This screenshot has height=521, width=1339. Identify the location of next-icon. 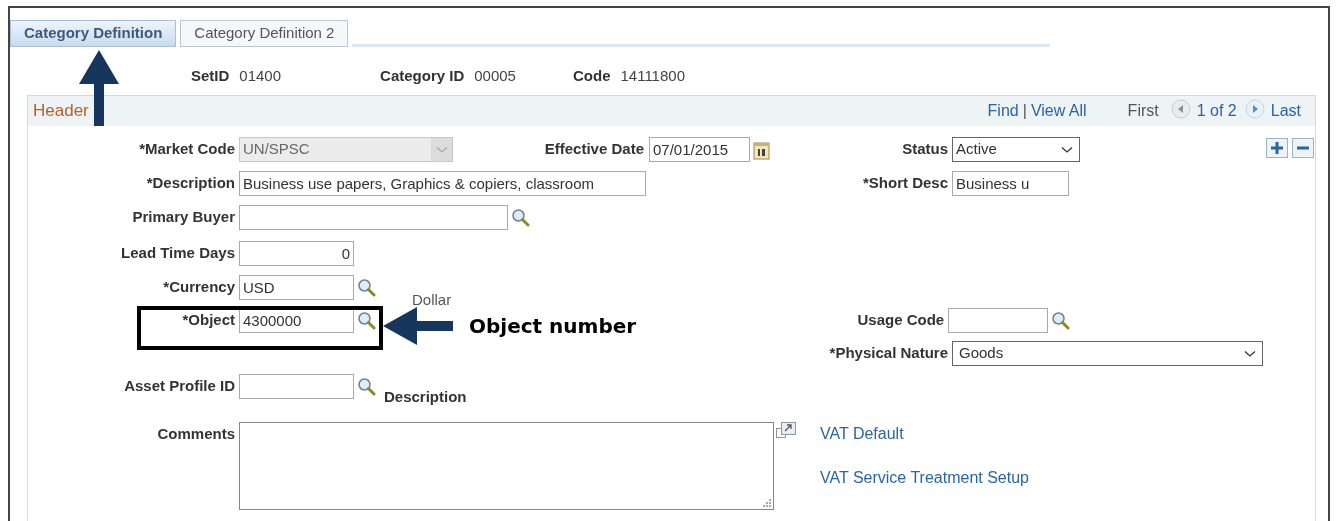
(1254, 109).